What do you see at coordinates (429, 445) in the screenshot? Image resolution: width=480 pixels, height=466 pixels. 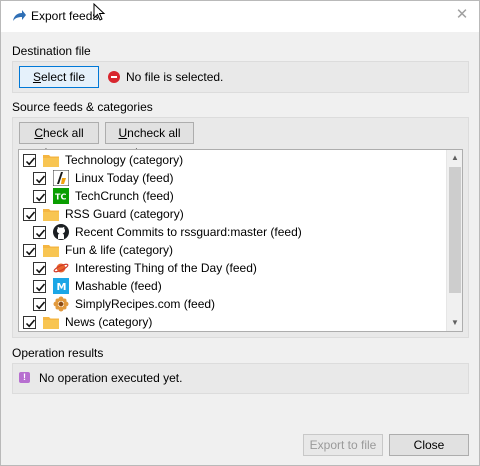 I see `close-button: Close` at bounding box center [429, 445].